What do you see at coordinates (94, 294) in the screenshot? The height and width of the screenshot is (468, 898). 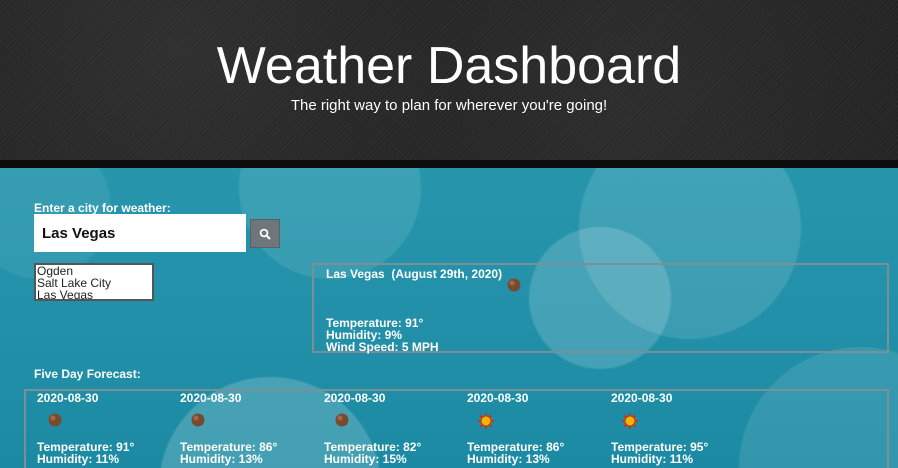 I see `history-item: Las Vegas` at bounding box center [94, 294].